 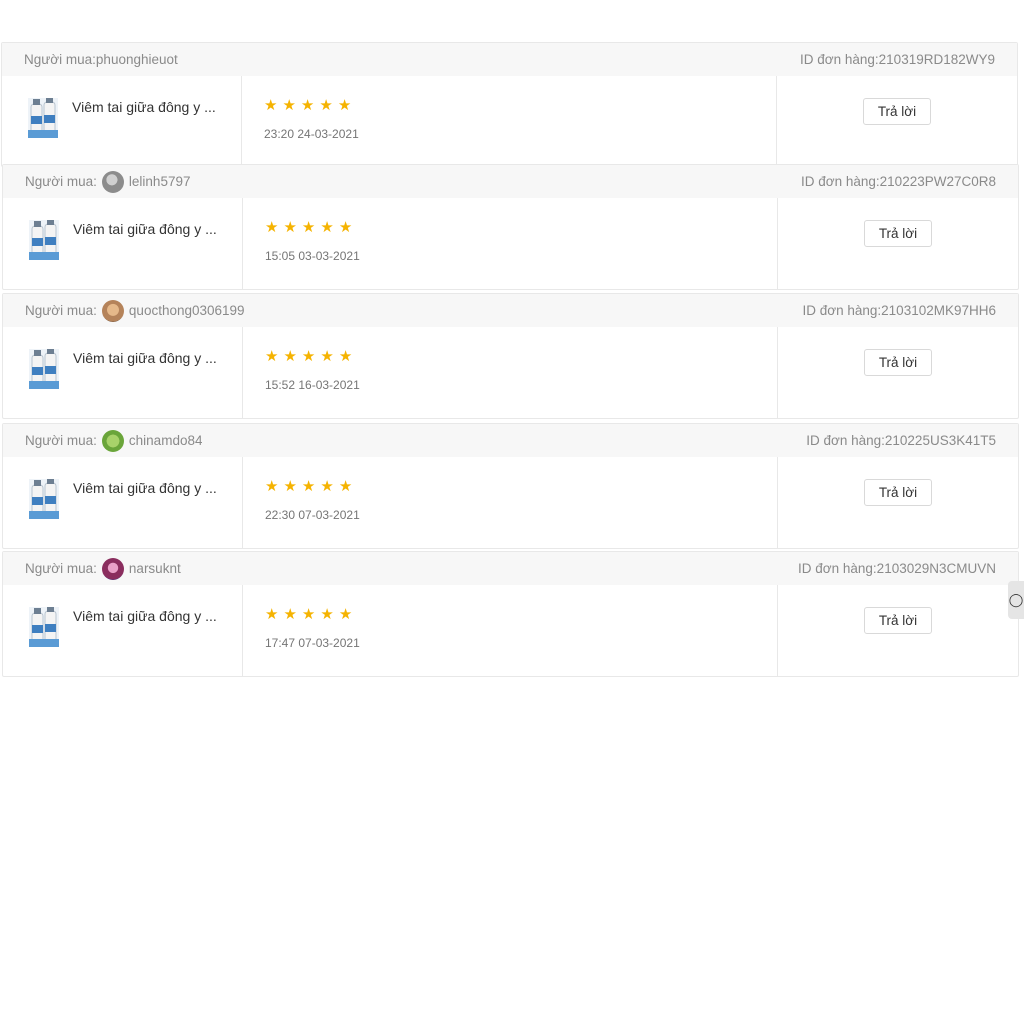 I want to click on buyer-info: Người mua: chinamdo84, so click(x=114, y=440).